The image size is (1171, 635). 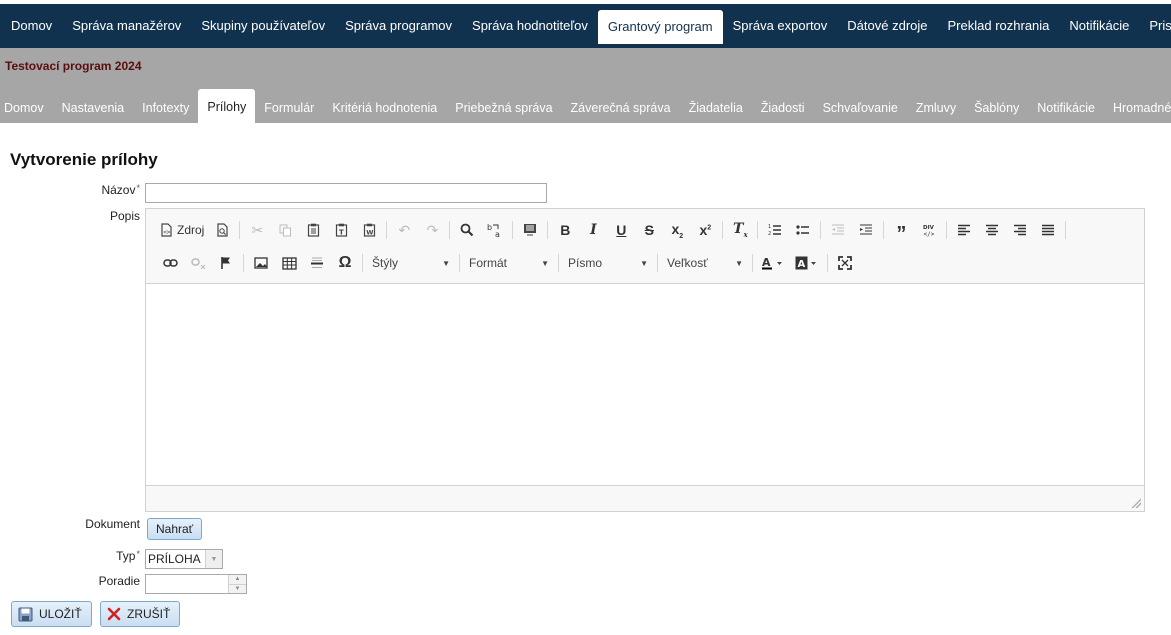 I want to click on source-button-label: Zdroj, so click(x=191, y=230).